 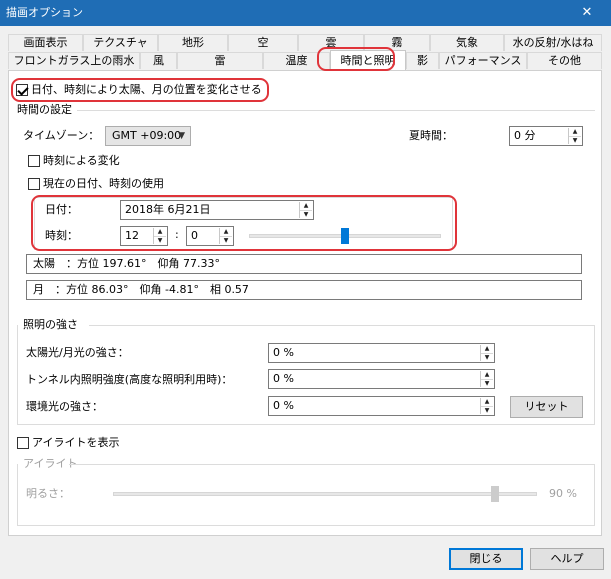 What do you see at coordinates (525, 135) in the screenshot?
I see `dst-value: 0 分` at bounding box center [525, 135].